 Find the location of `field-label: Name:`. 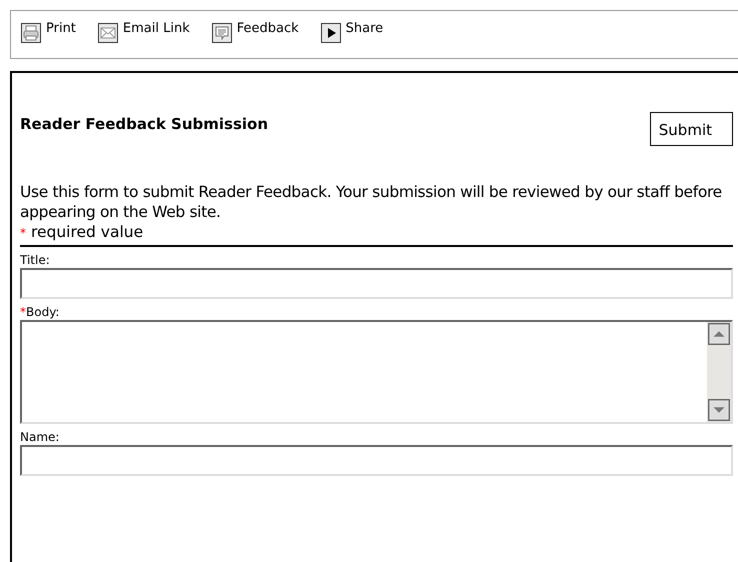

field-label: Name: is located at coordinates (40, 437).